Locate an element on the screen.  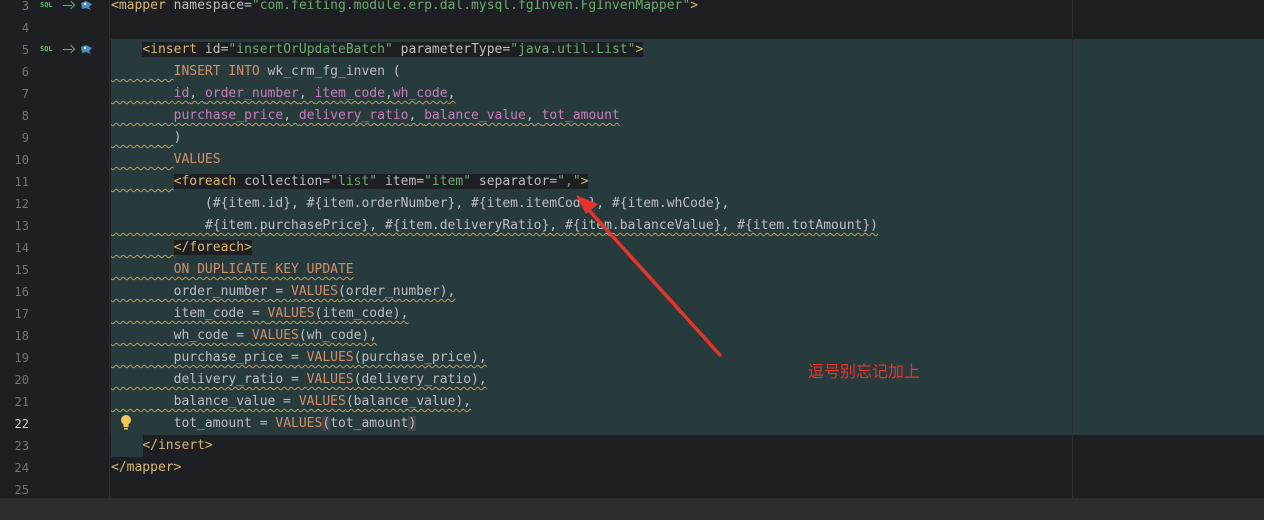
code-line: wh_code = VALUES(wh_code), is located at coordinates (244, 336).